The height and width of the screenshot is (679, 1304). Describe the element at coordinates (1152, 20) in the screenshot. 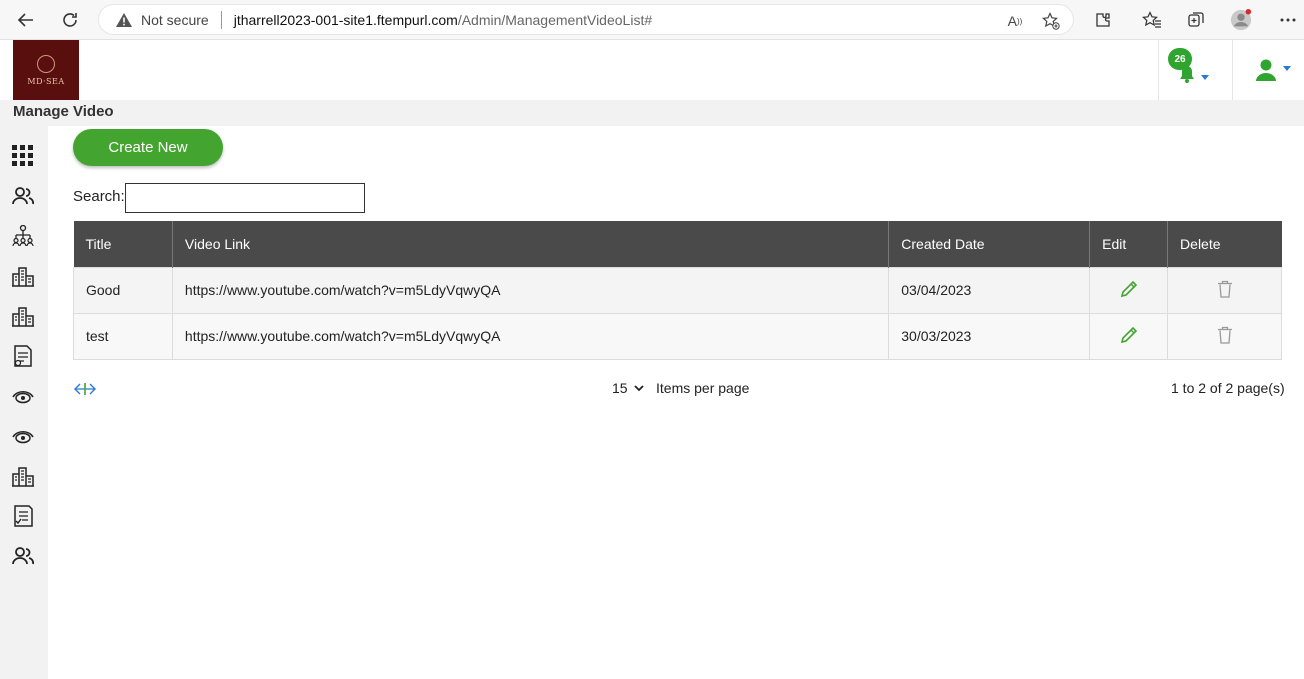

I see `favorites-icon` at that location.